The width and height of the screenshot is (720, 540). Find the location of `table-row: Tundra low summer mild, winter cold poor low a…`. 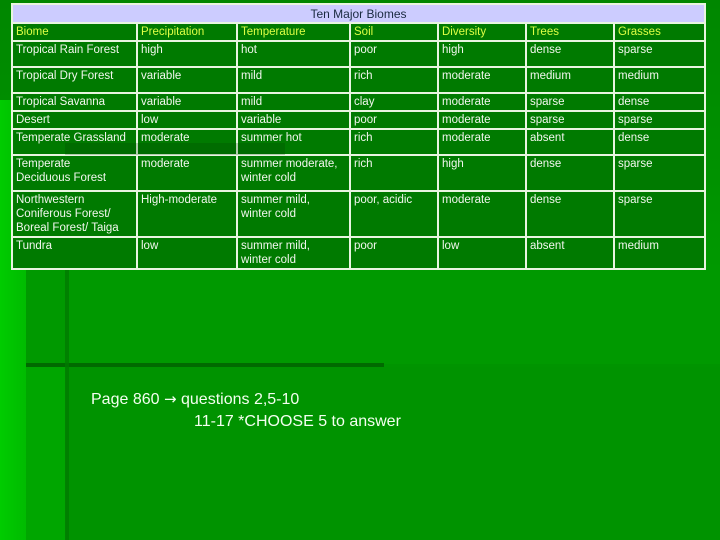

table-row: Tundra low summer mild, winter cold poor low a… is located at coordinates (359, 253).